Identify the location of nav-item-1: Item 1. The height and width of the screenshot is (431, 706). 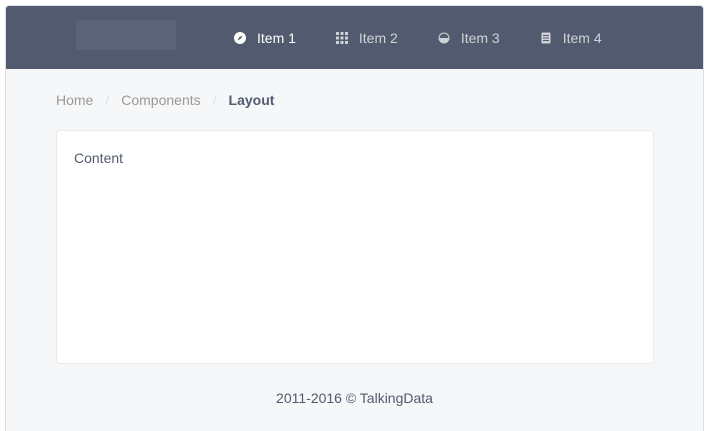
(265, 37).